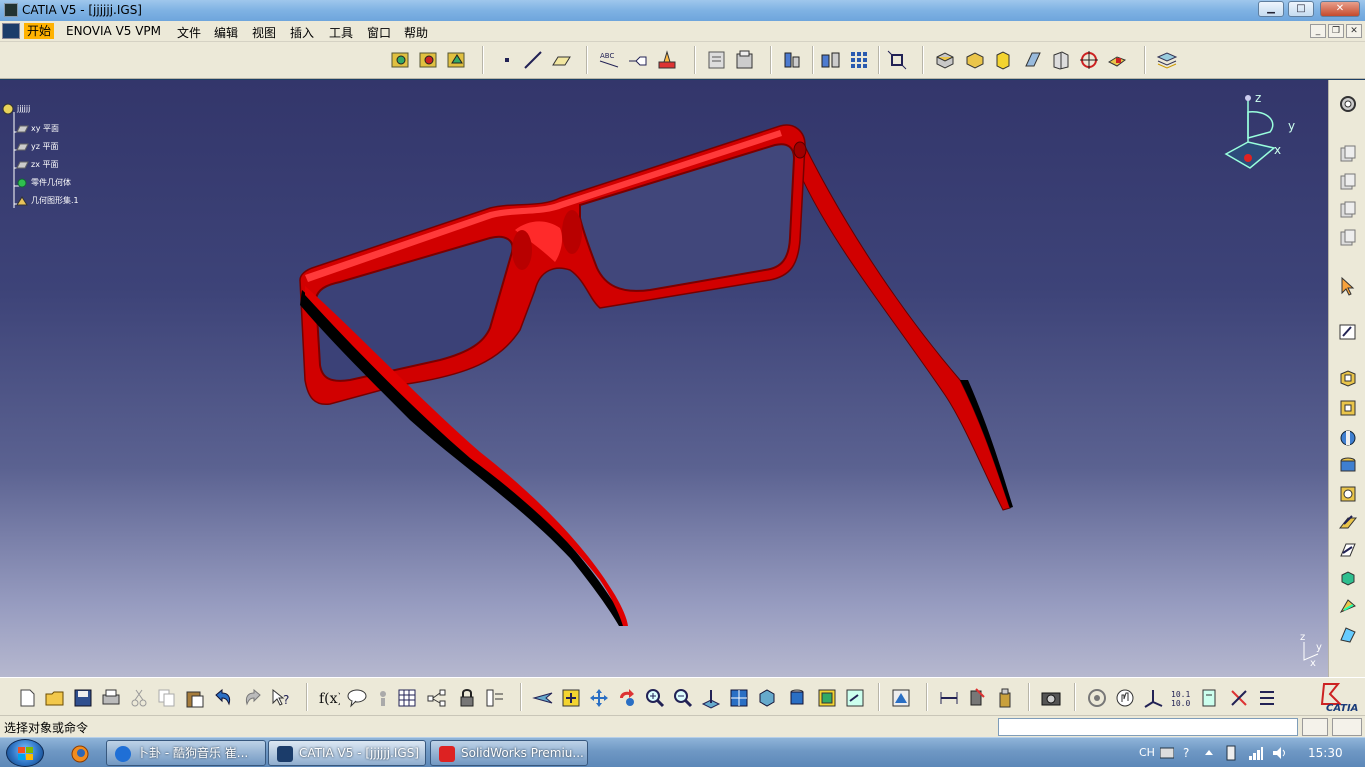 The image size is (1365, 767). Describe the element at coordinates (1005, 698) in the screenshot. I see `material-icon` at that location.